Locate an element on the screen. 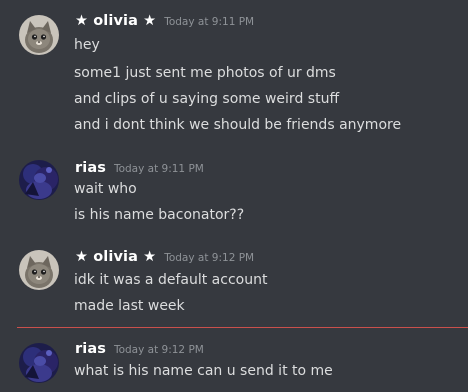  message-text: is his name baconator?? is located at coordinates (159, 215).